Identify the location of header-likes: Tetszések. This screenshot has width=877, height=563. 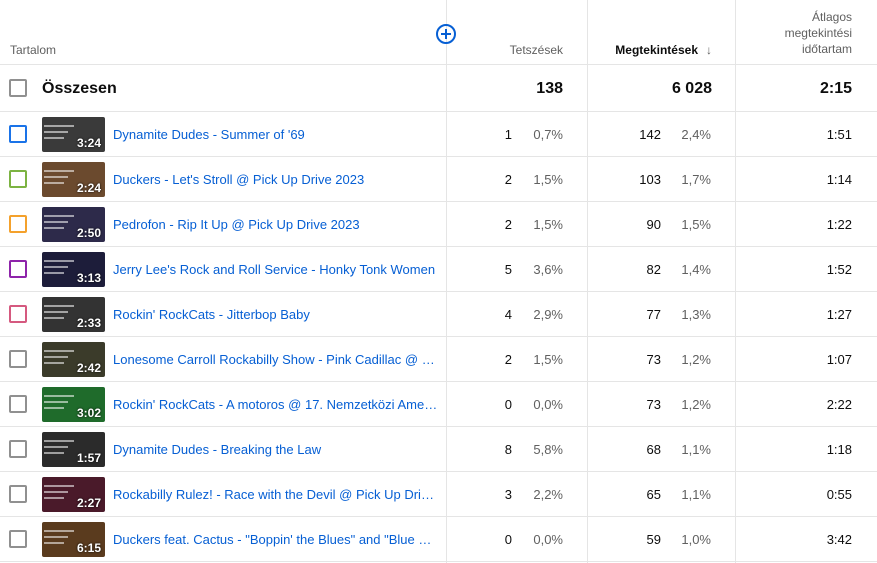
(505, 50).